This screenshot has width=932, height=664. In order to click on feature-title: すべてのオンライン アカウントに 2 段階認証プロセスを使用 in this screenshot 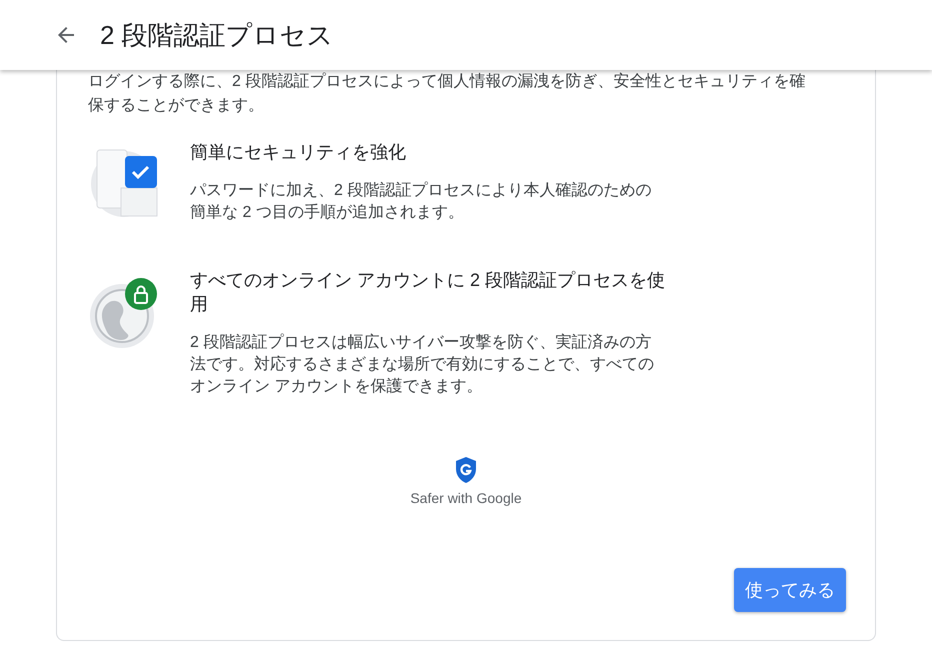, I will do `click(428, 292)`.